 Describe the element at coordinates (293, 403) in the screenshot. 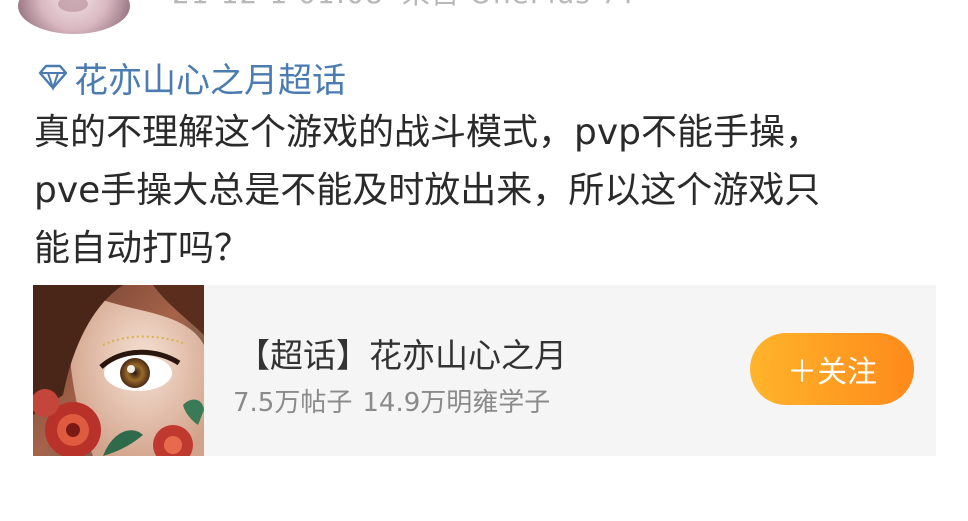

I see `post-count: 7.5万帖子` at that location.